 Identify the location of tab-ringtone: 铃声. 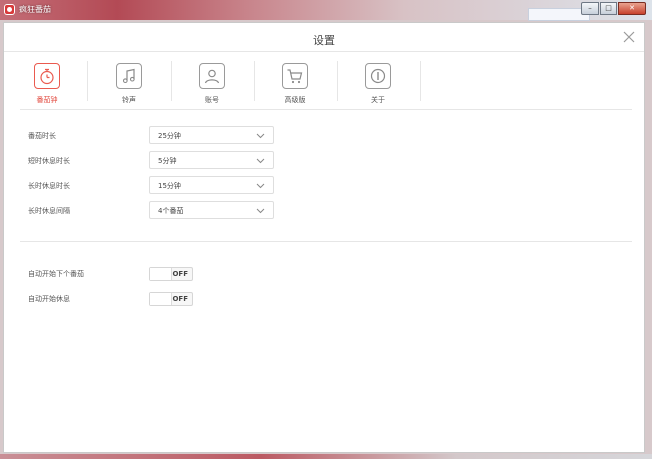
(129, 84).